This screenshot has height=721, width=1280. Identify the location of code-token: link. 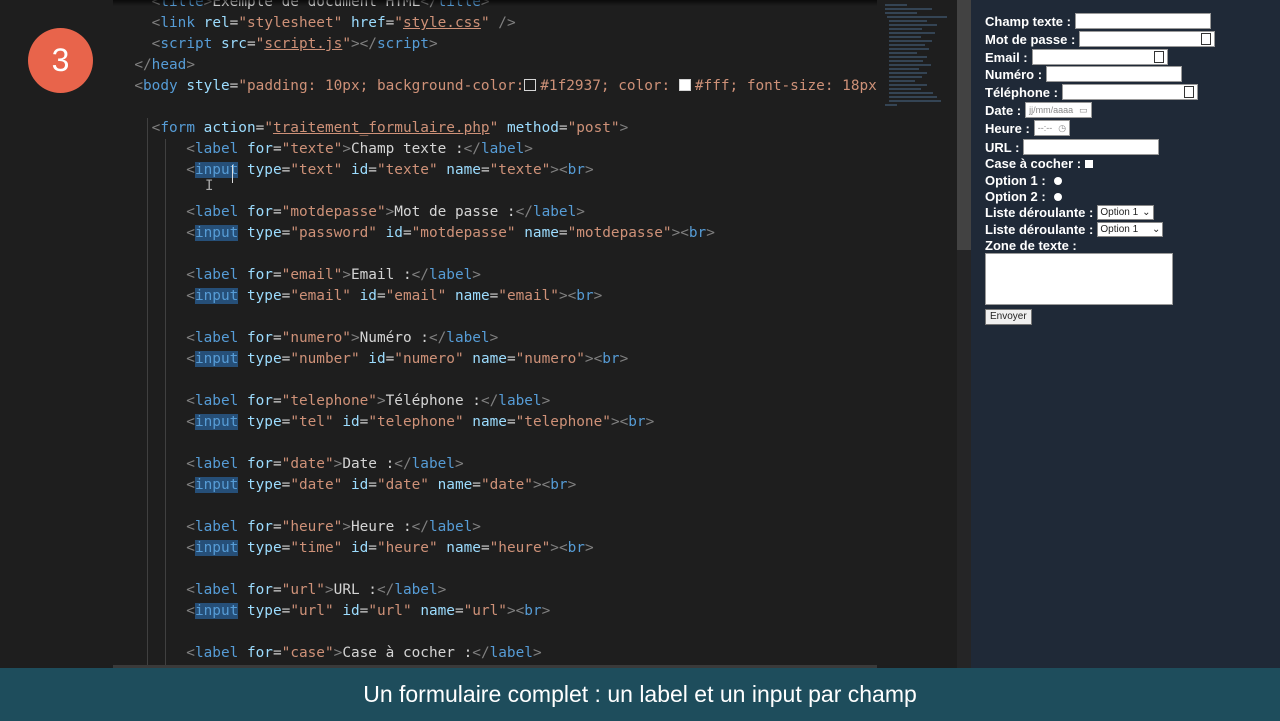
(177, 23).